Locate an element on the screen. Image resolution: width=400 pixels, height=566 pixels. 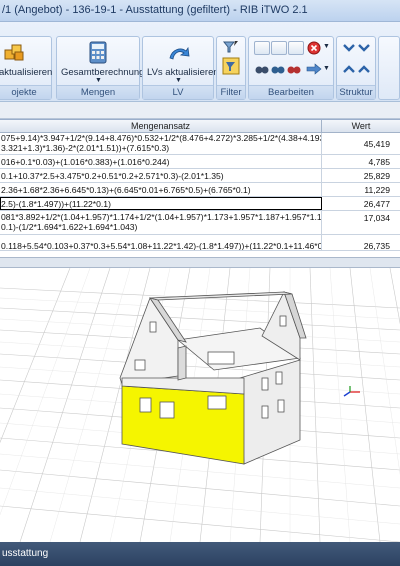
group-label-filter: Filter is located at coordinates (231, 92).